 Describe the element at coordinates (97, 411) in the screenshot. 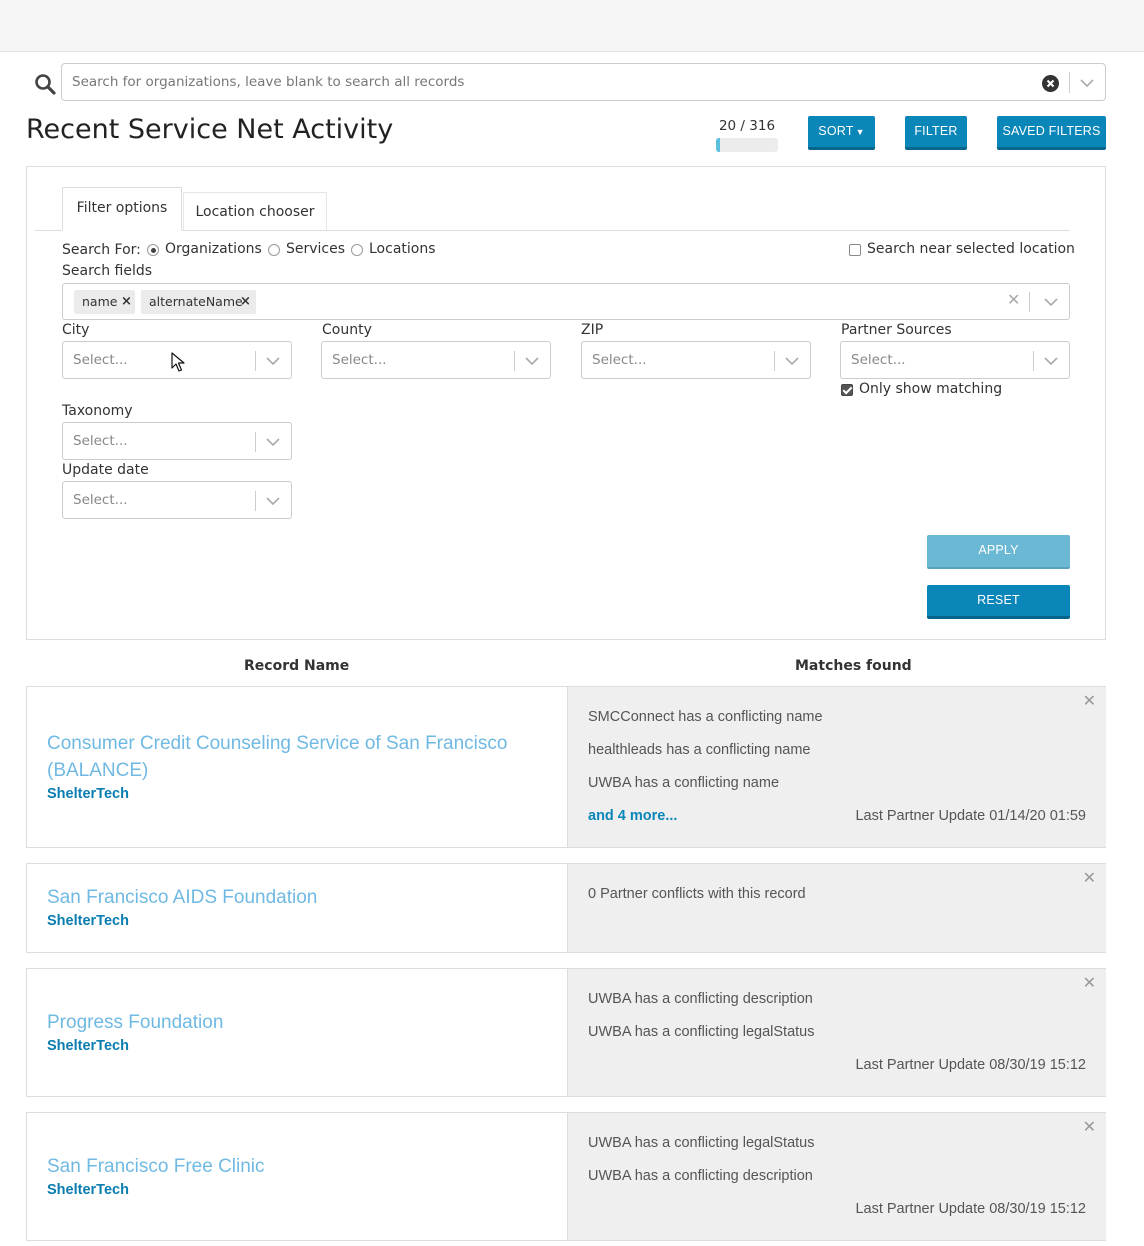

I see `taxonomy-label: Taxonomy` at that location.